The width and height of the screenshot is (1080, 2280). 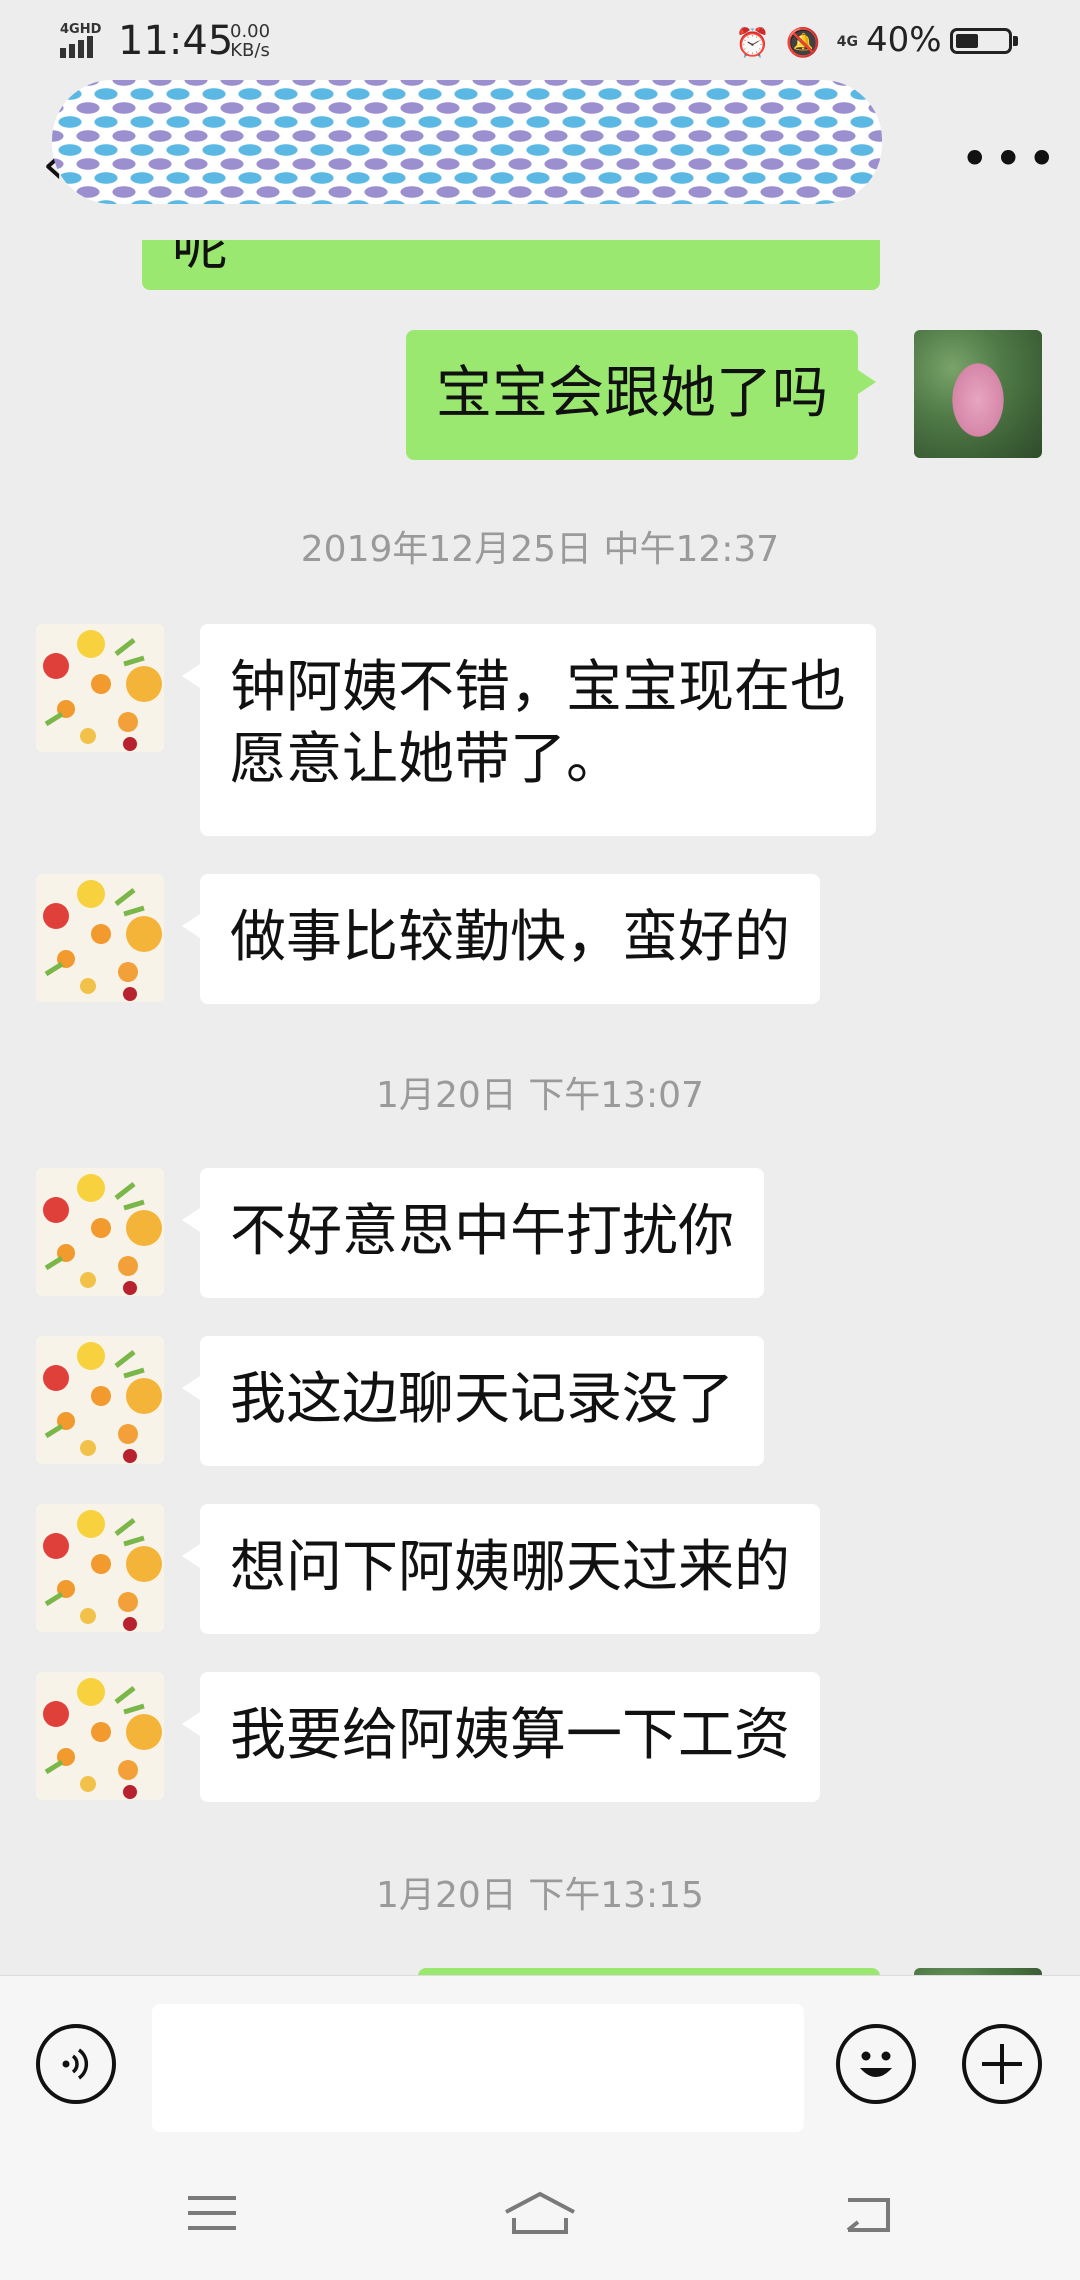 I want to click on message-text: 不好意思中午打扰你, so click(x=482, y=1231).